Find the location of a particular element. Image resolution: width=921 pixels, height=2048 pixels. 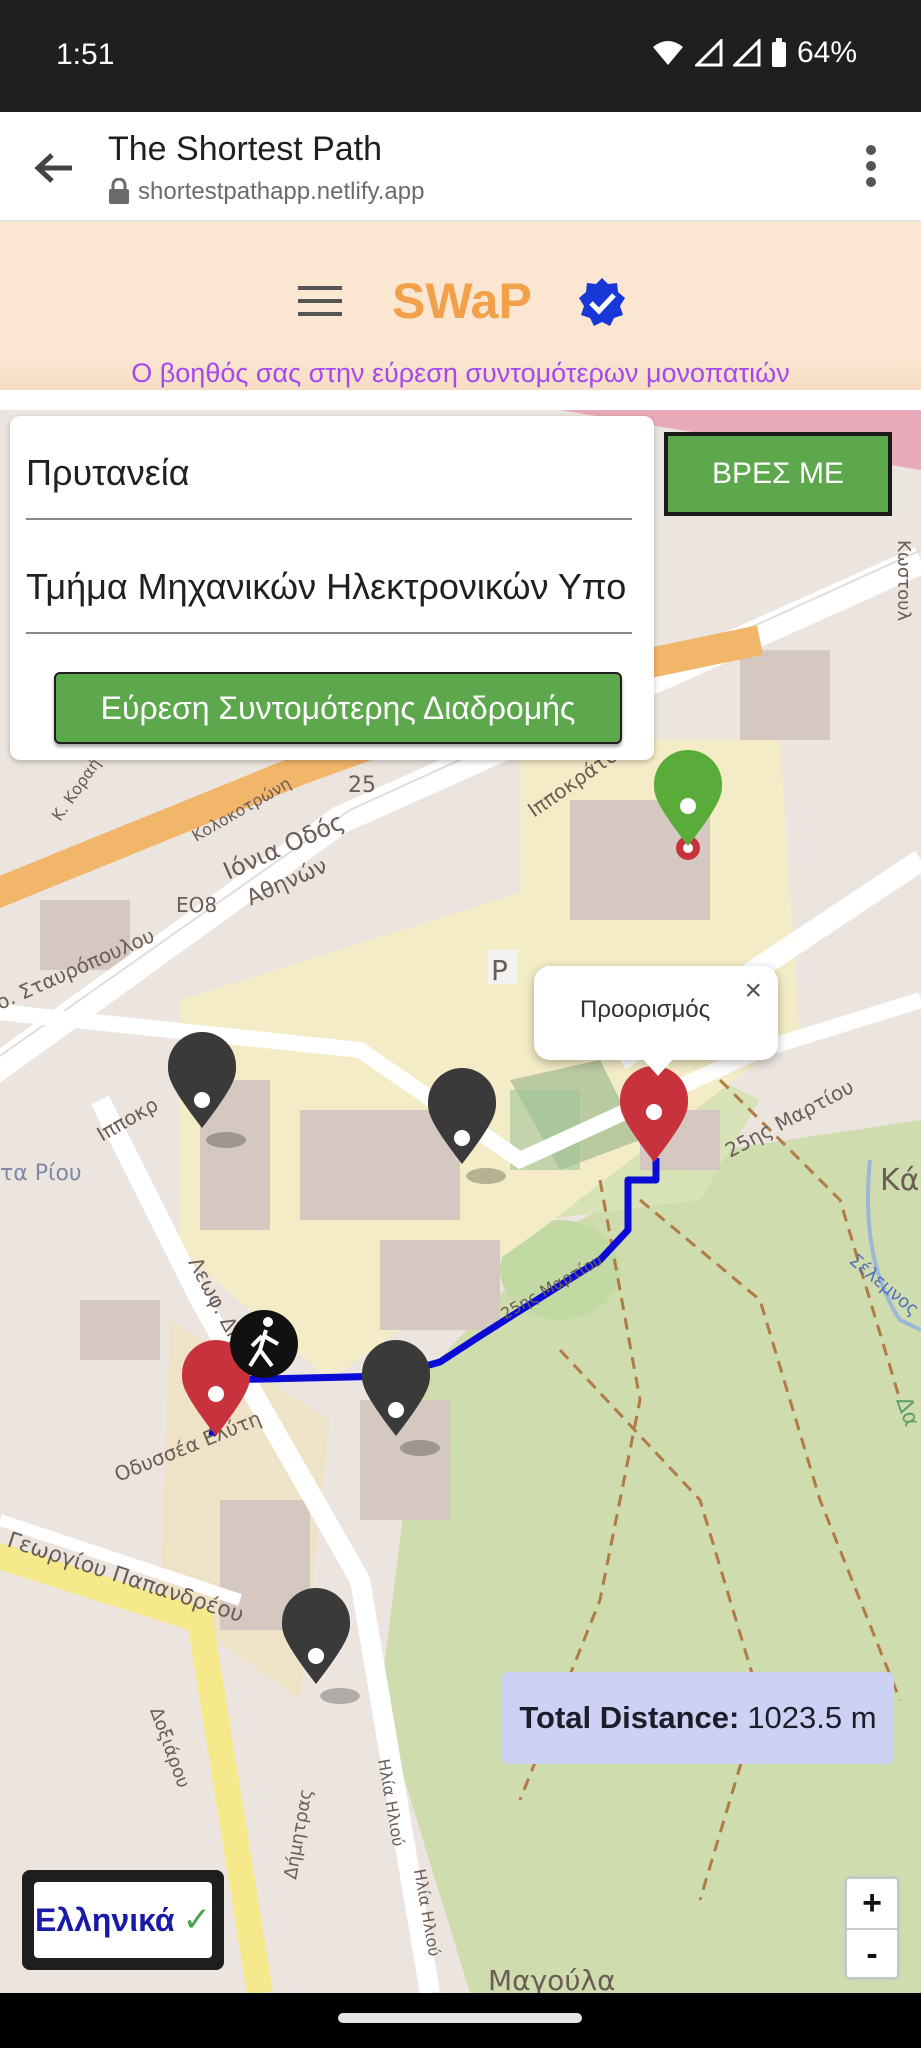

language-label: Ελληνικά is located at coordinates (104, 1919).